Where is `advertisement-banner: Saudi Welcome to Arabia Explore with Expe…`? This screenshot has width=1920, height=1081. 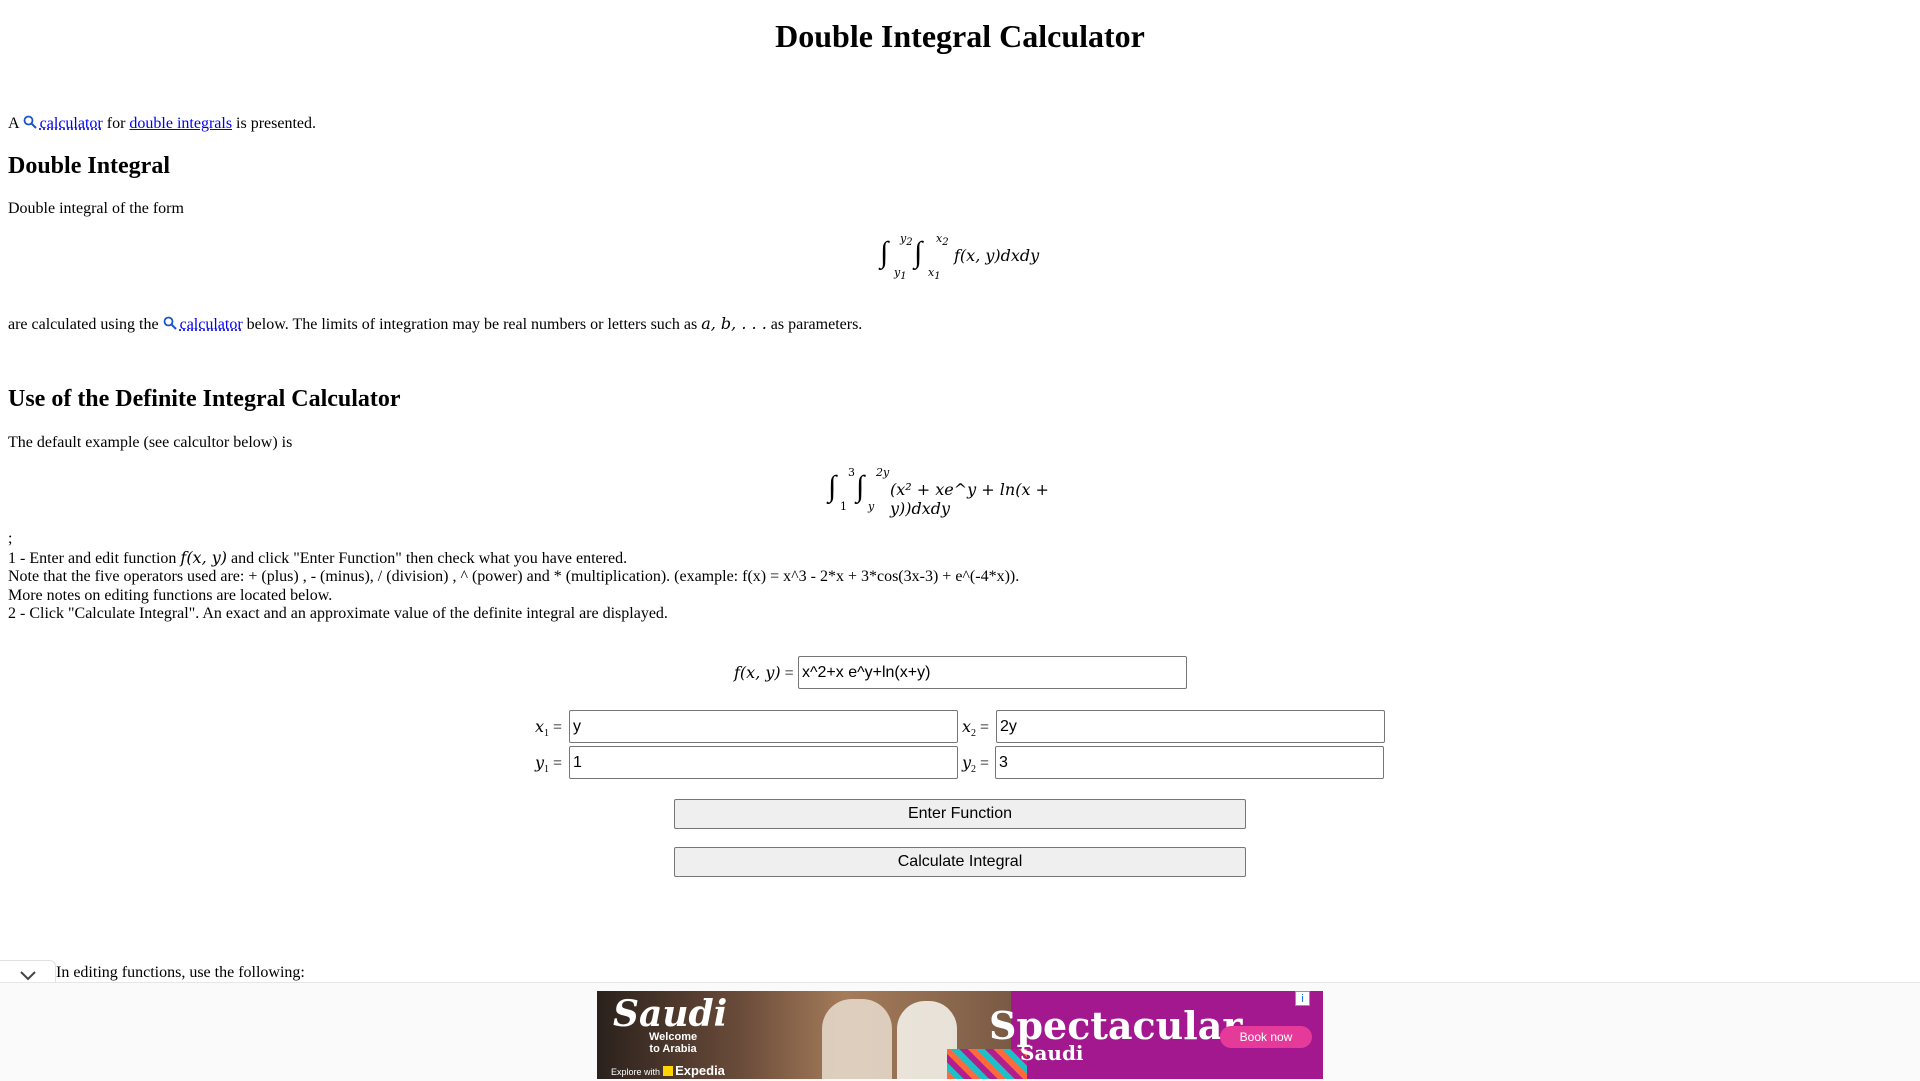
advertisement-banner: Saudi Welcome to Arabia Explore with Expe… is located at coordinates (960, 1035).